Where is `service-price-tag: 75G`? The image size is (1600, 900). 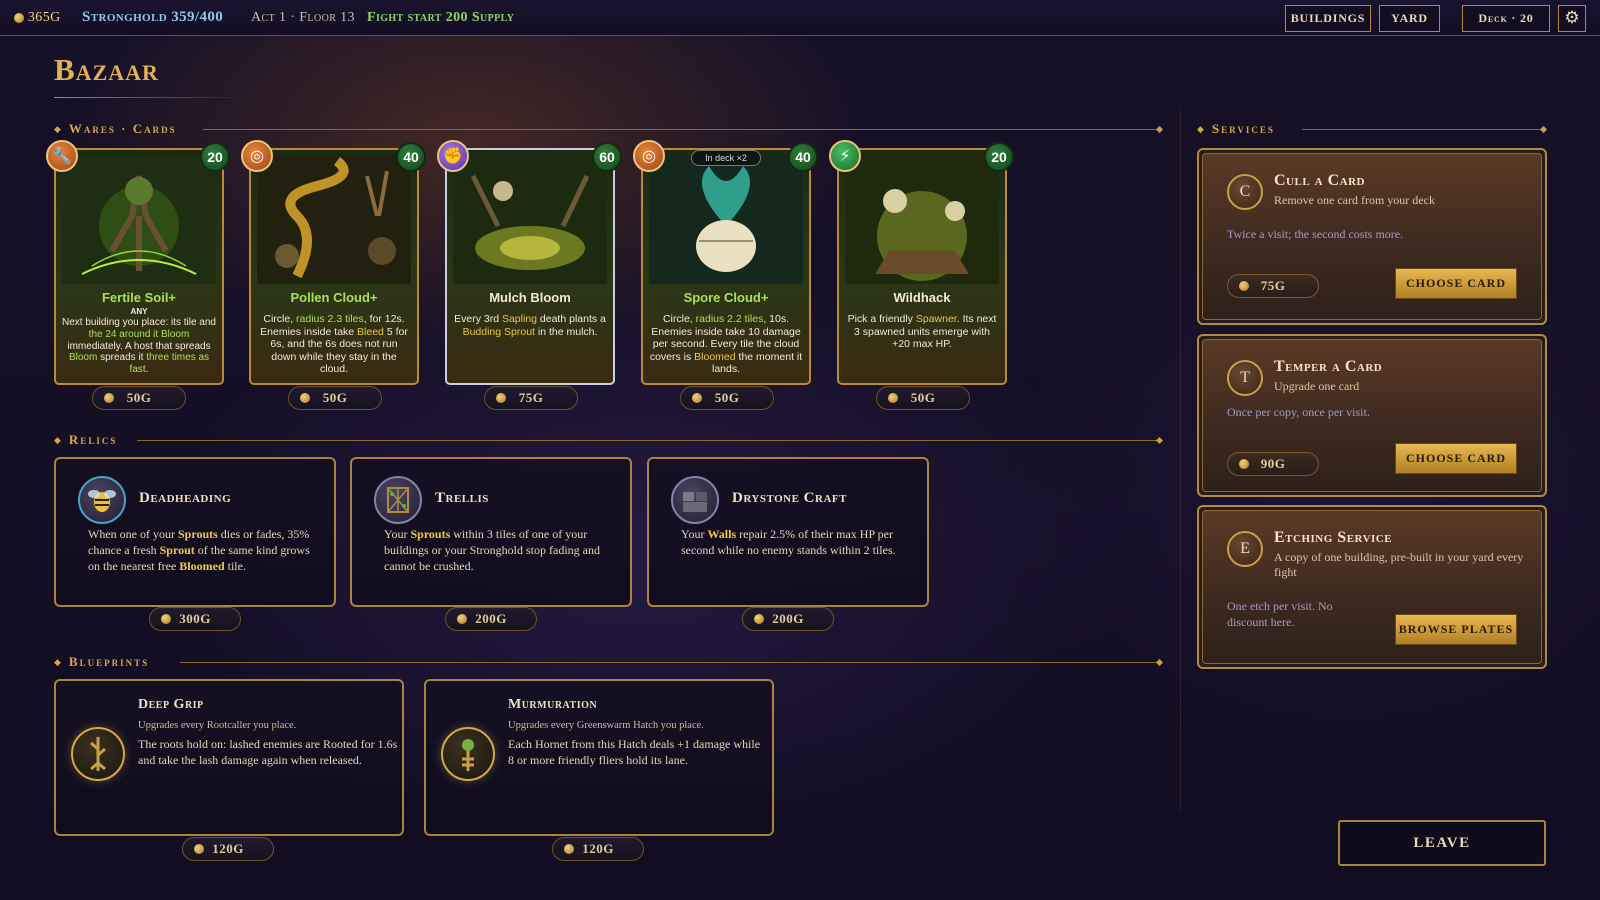 service-price-tag: 75G is located at coordinates (1273, 286).